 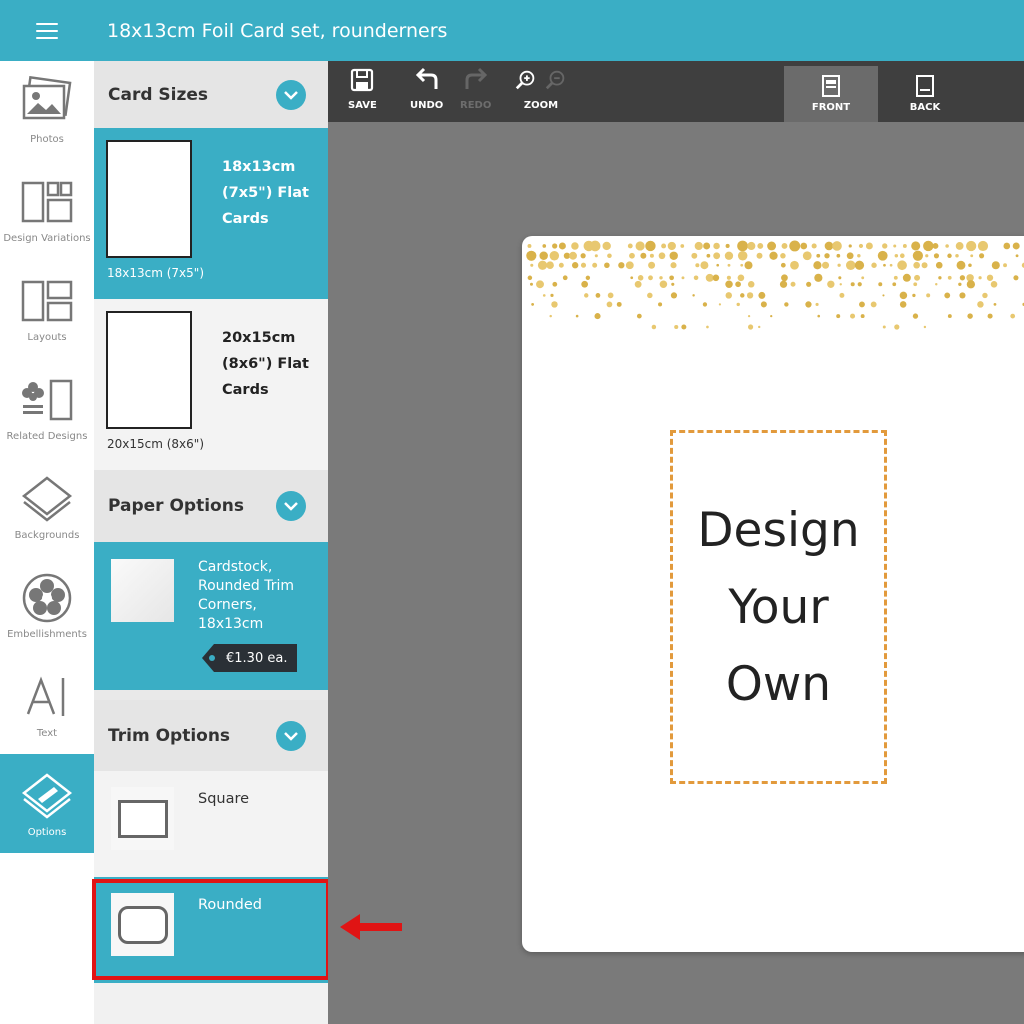 I want to click on rail-item-photos: Photos, so click(x=47, y=110).